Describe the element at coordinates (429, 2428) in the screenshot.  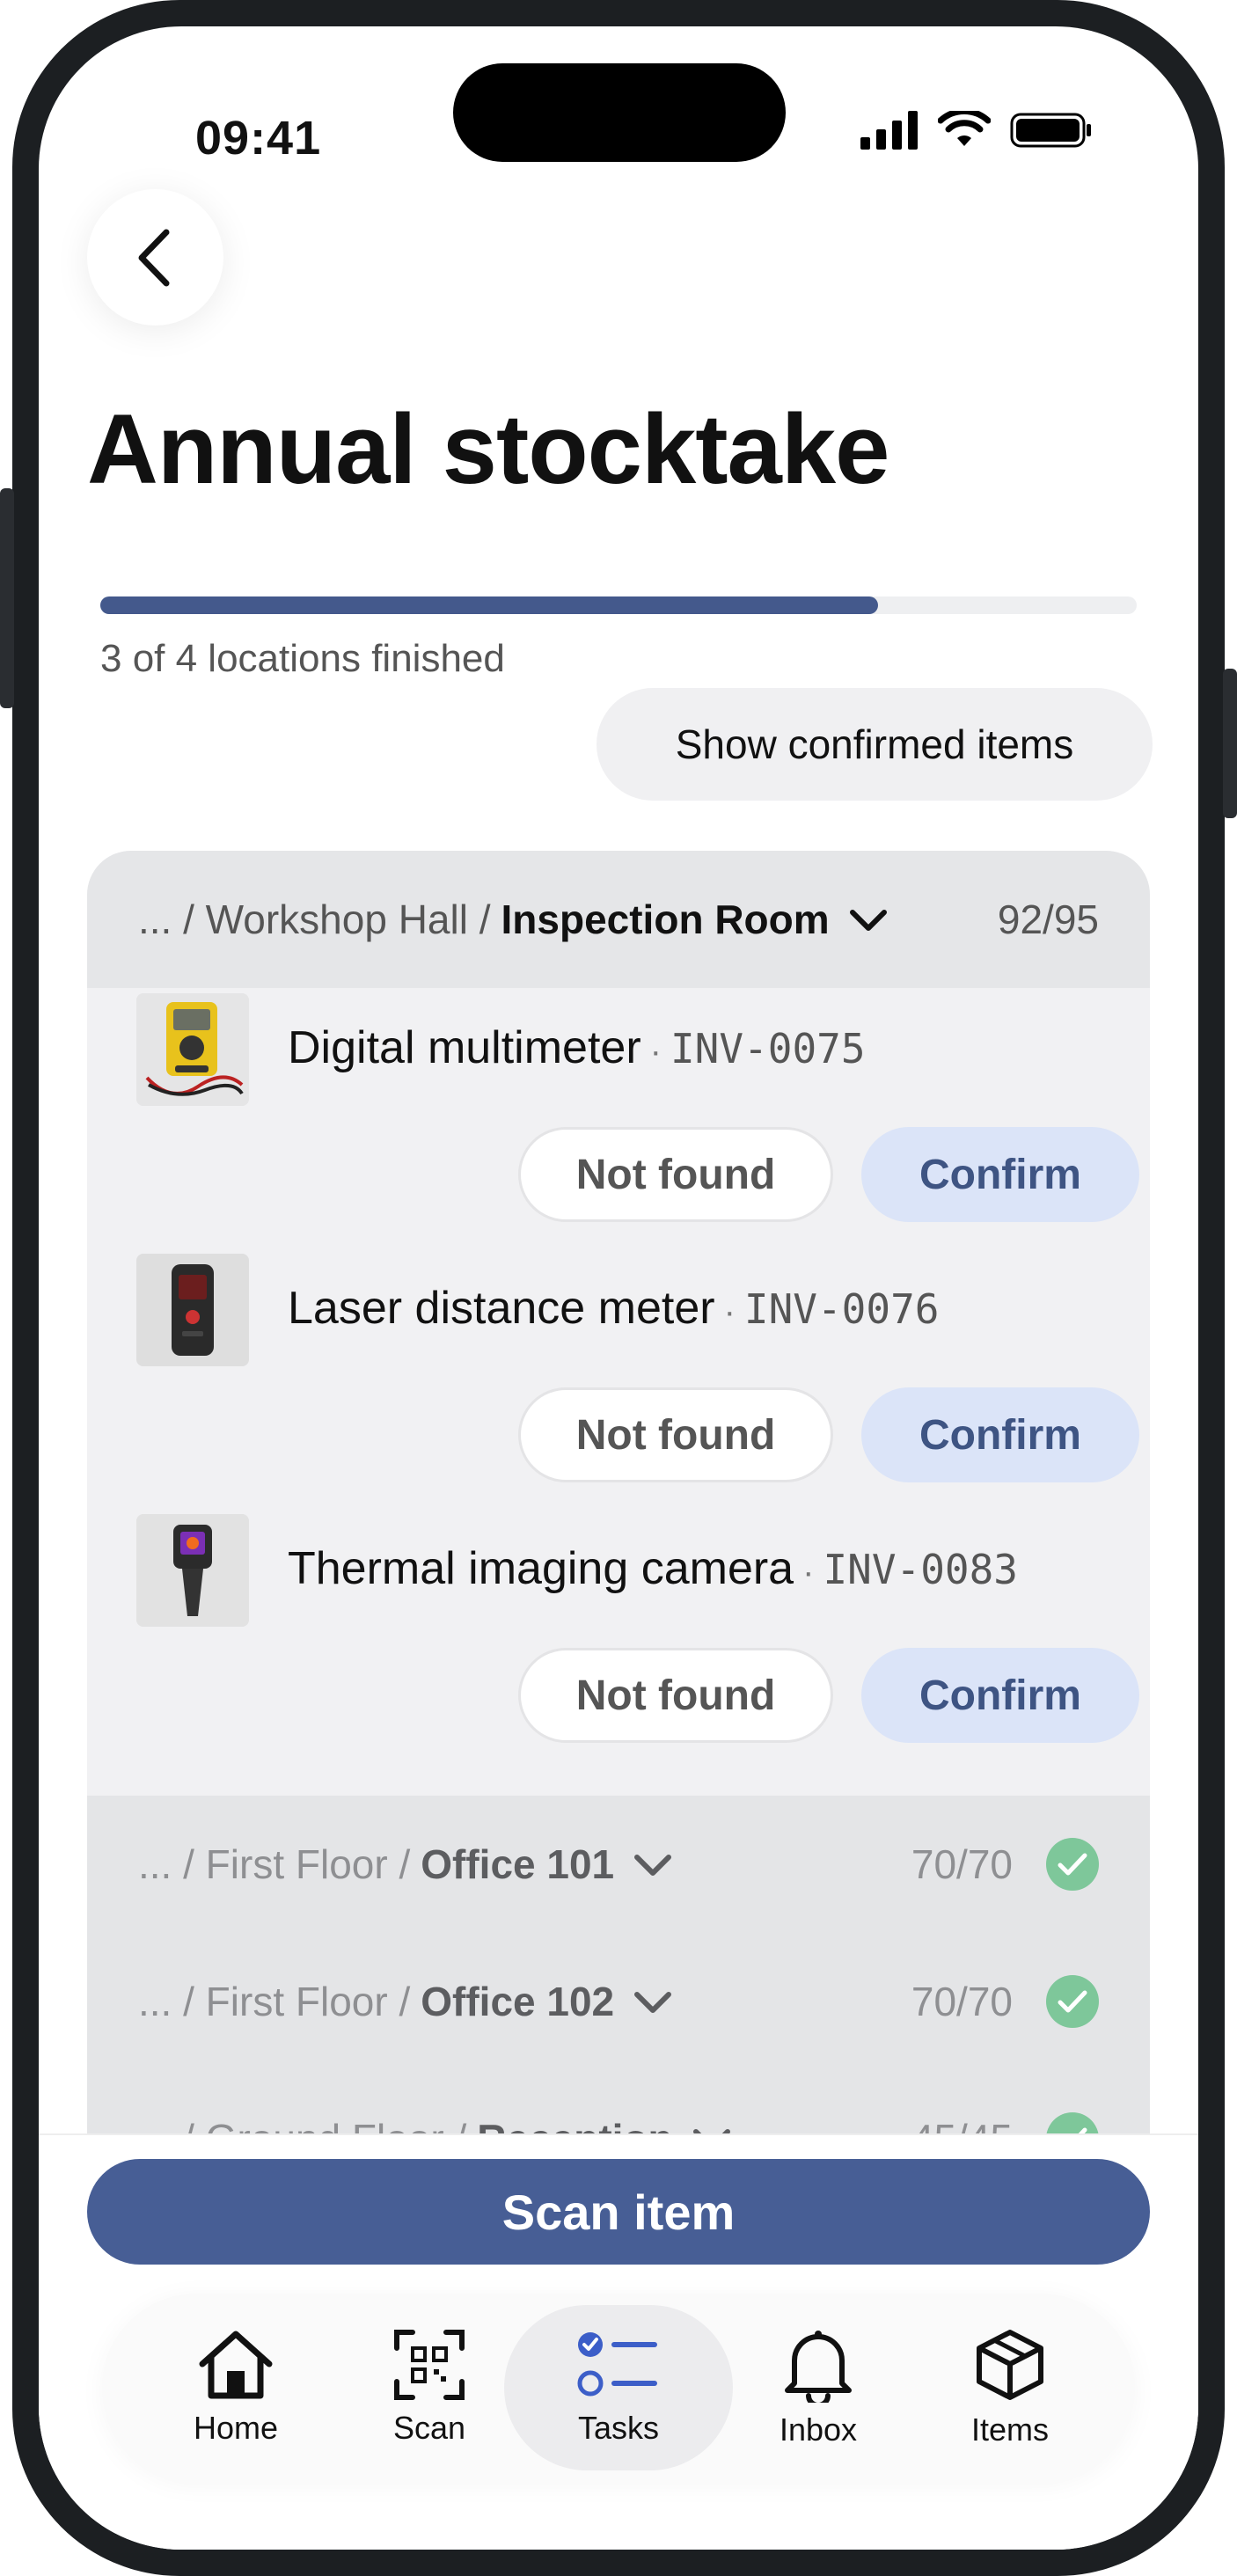
I see `tab-label: Scan` at that location.